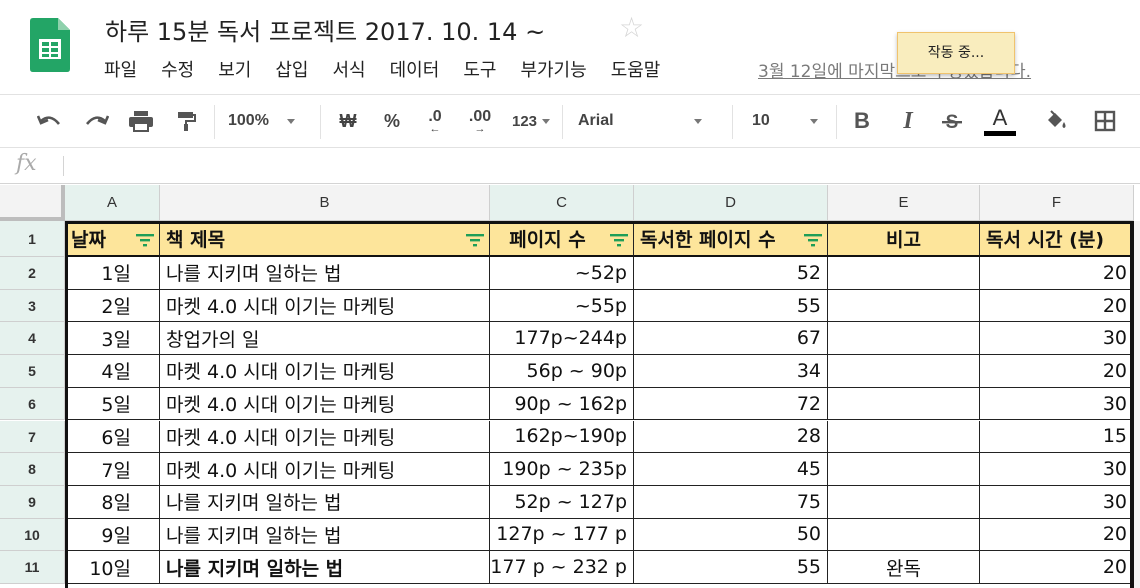  What do you see at coordinates (112, 404) in the screenshot?
I see `cell-date: 5일` at bounding box center [112, 404].